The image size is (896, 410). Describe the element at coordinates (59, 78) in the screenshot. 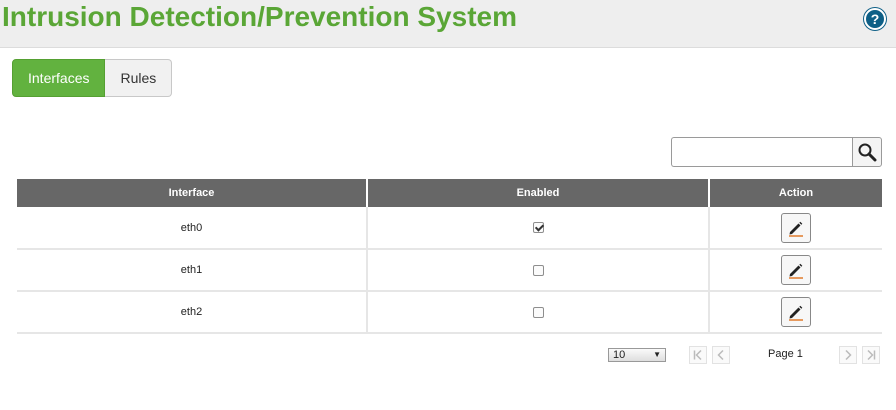

I see `tab-interfaces: Interfaces` at that location.